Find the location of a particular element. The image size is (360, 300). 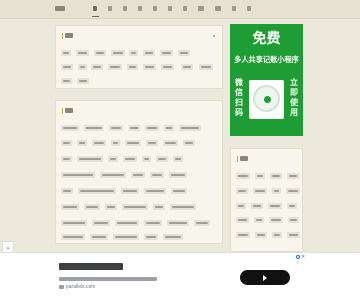

ad-choices-badge: × is located at coordinates (301, 257).